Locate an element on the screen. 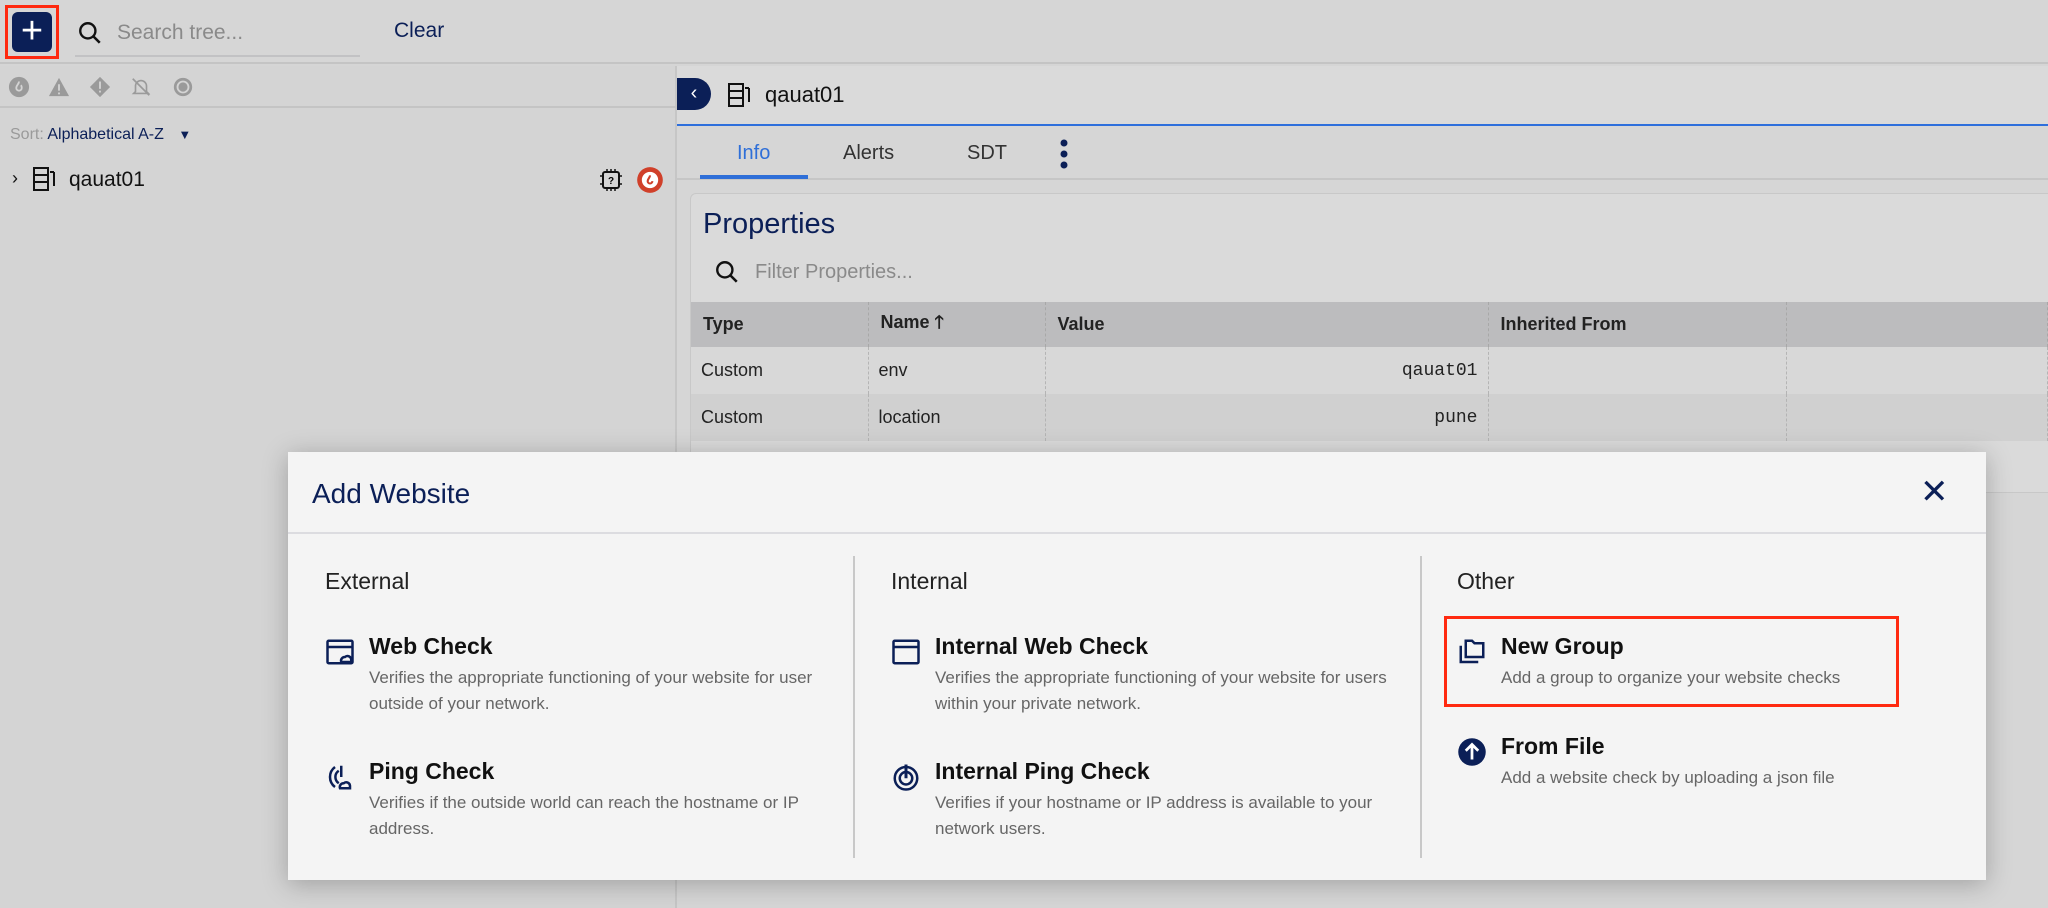 This screenshot has width=2048, height=908. critical-alert-icon is located at coordinates (650, 180).